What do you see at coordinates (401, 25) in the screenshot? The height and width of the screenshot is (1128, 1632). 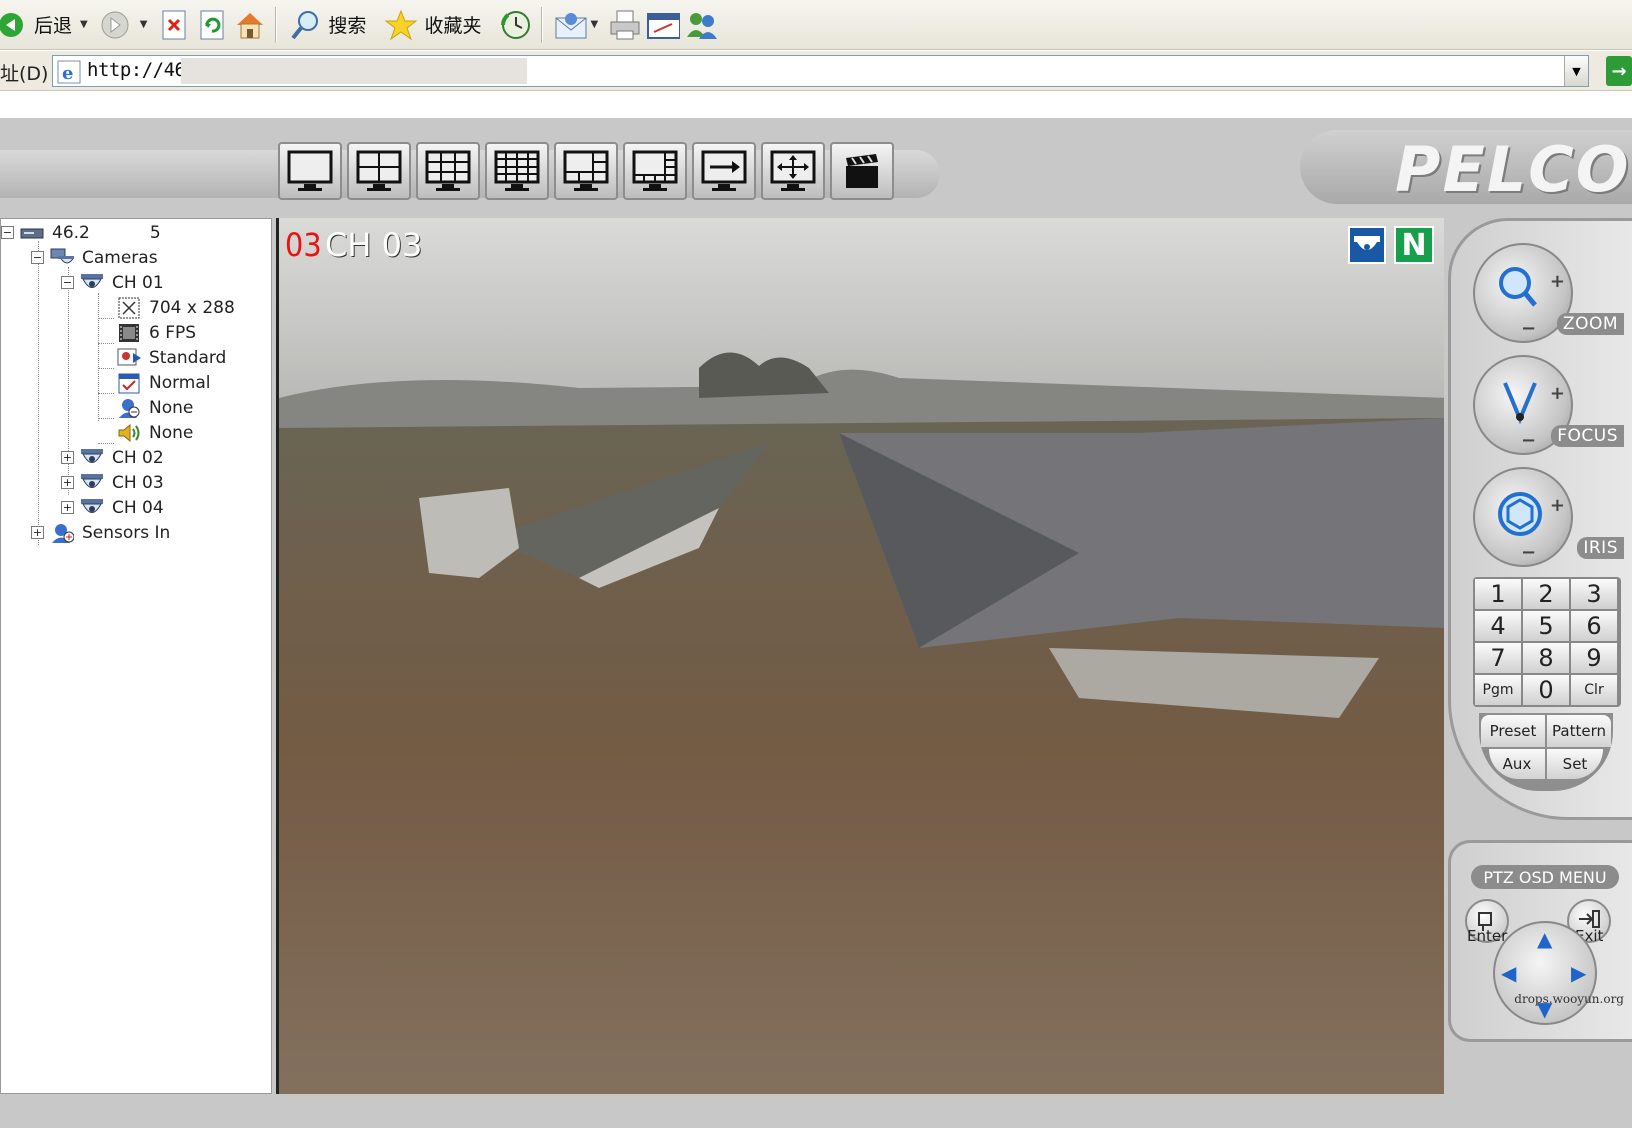 I see `star-icon` at bounding box center [401, 25].